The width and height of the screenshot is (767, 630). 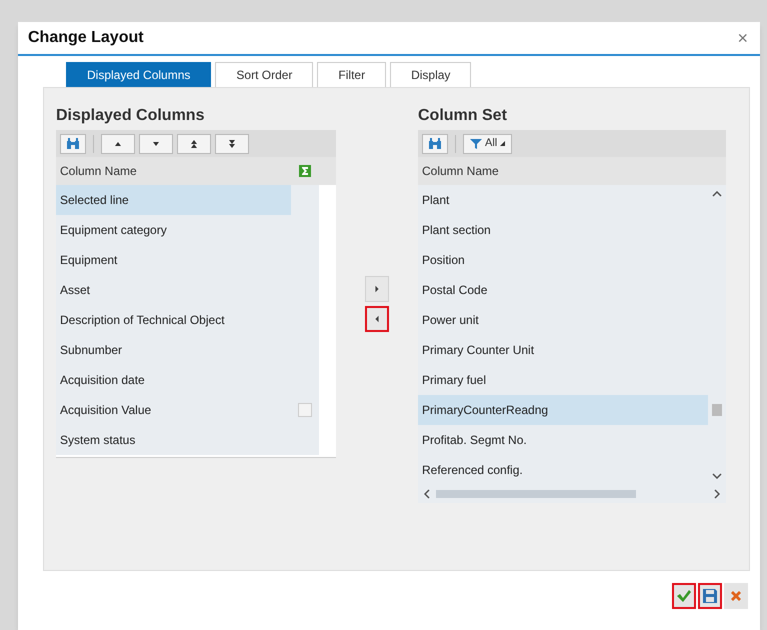 What do you see at coordinates (427, 494) in the screenshot?
I see `chevron-left-icon` at bounding box center [427, 494].